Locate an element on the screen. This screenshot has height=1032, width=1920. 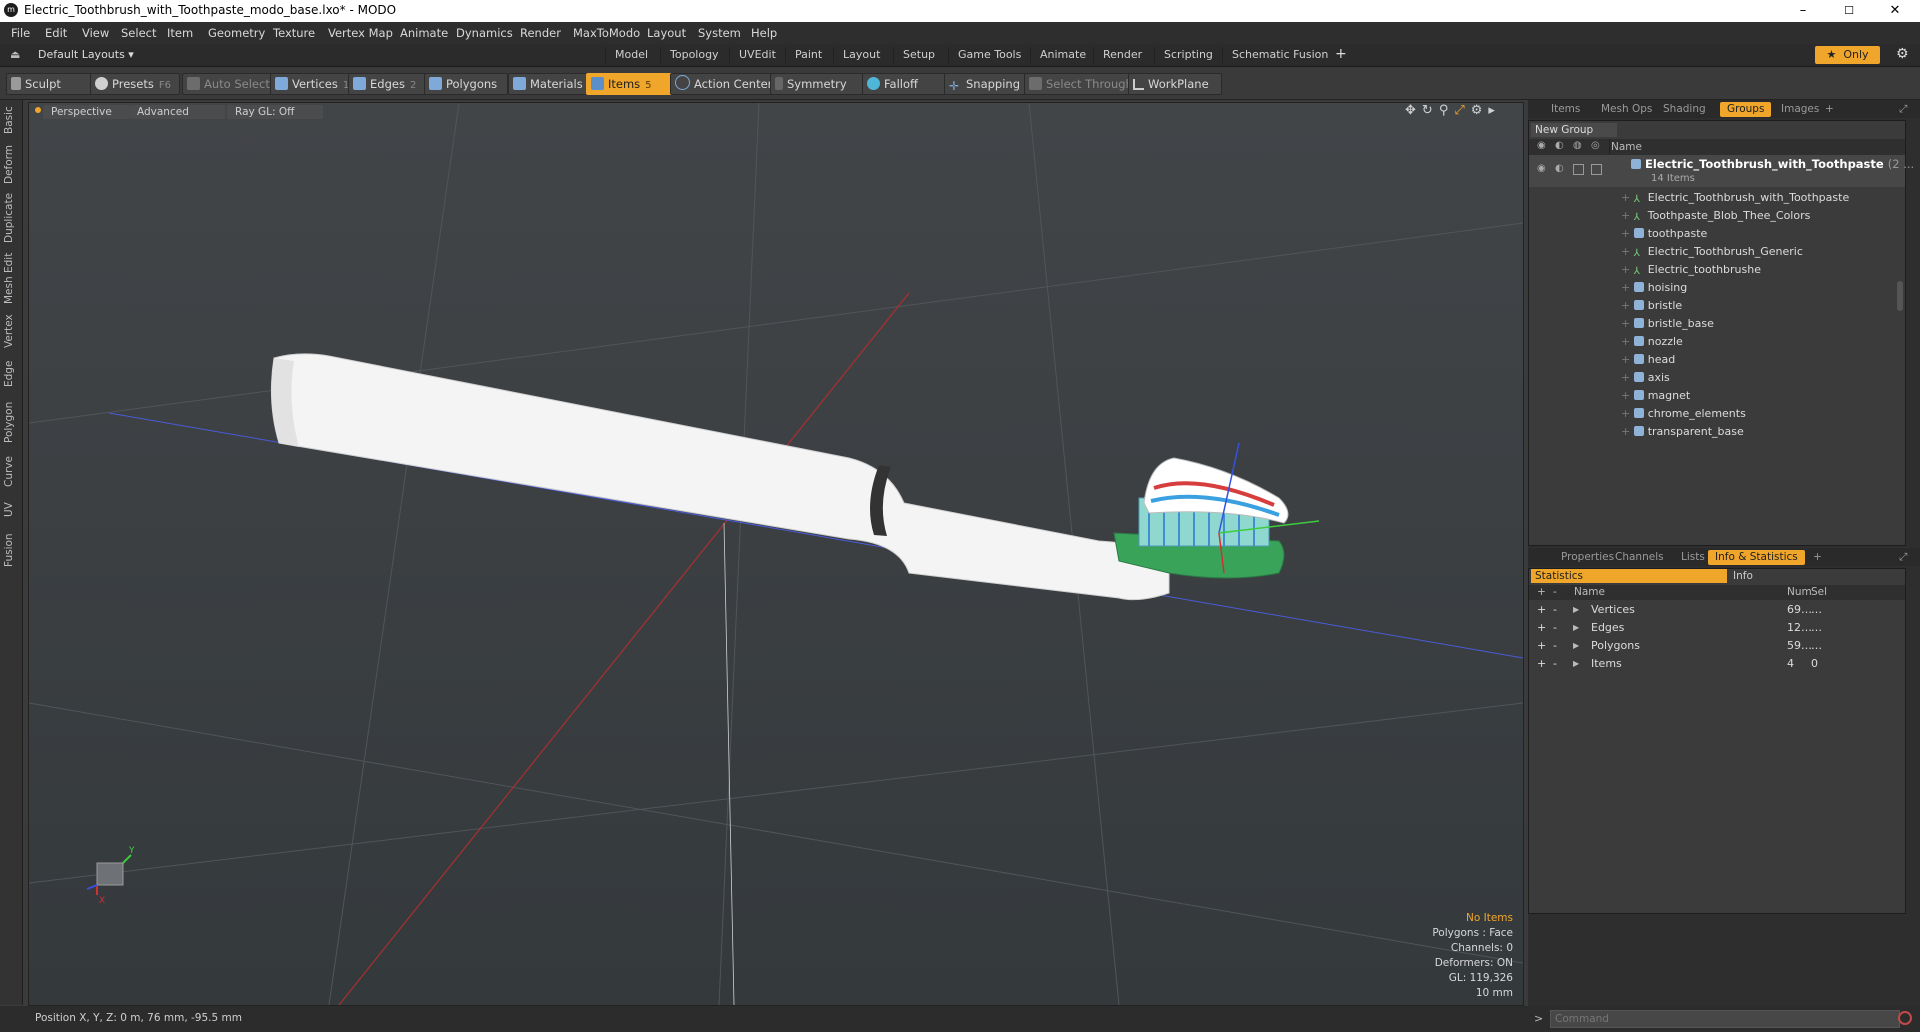
tab-groups: Groups is located at coordinates (1746, 109).